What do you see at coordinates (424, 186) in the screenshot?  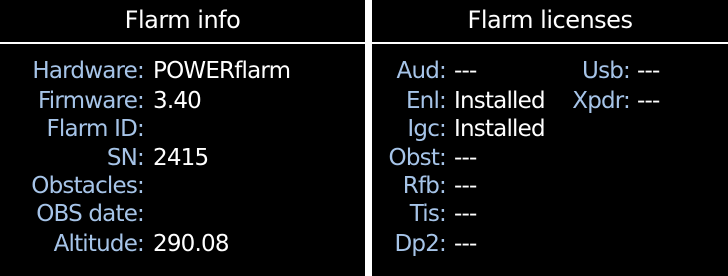 I see `rfb-label: Rfb:` at bounding box center [424, 186].